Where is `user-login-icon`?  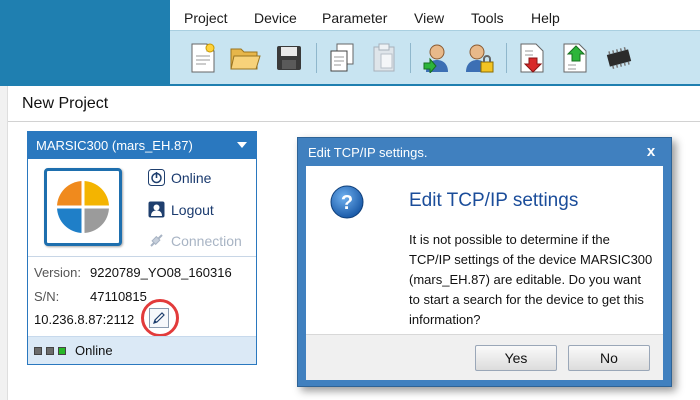 user-login-icon is located at coordinates (437, 58).